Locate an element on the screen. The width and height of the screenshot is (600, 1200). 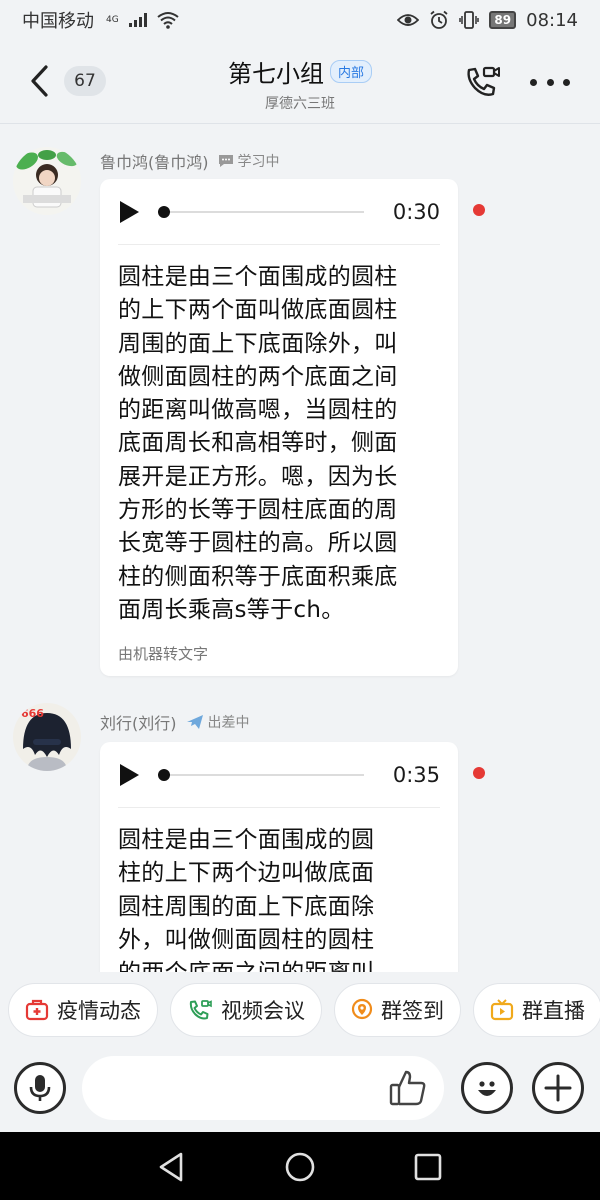
video-call-icon is located at coordinates (200, 1010).